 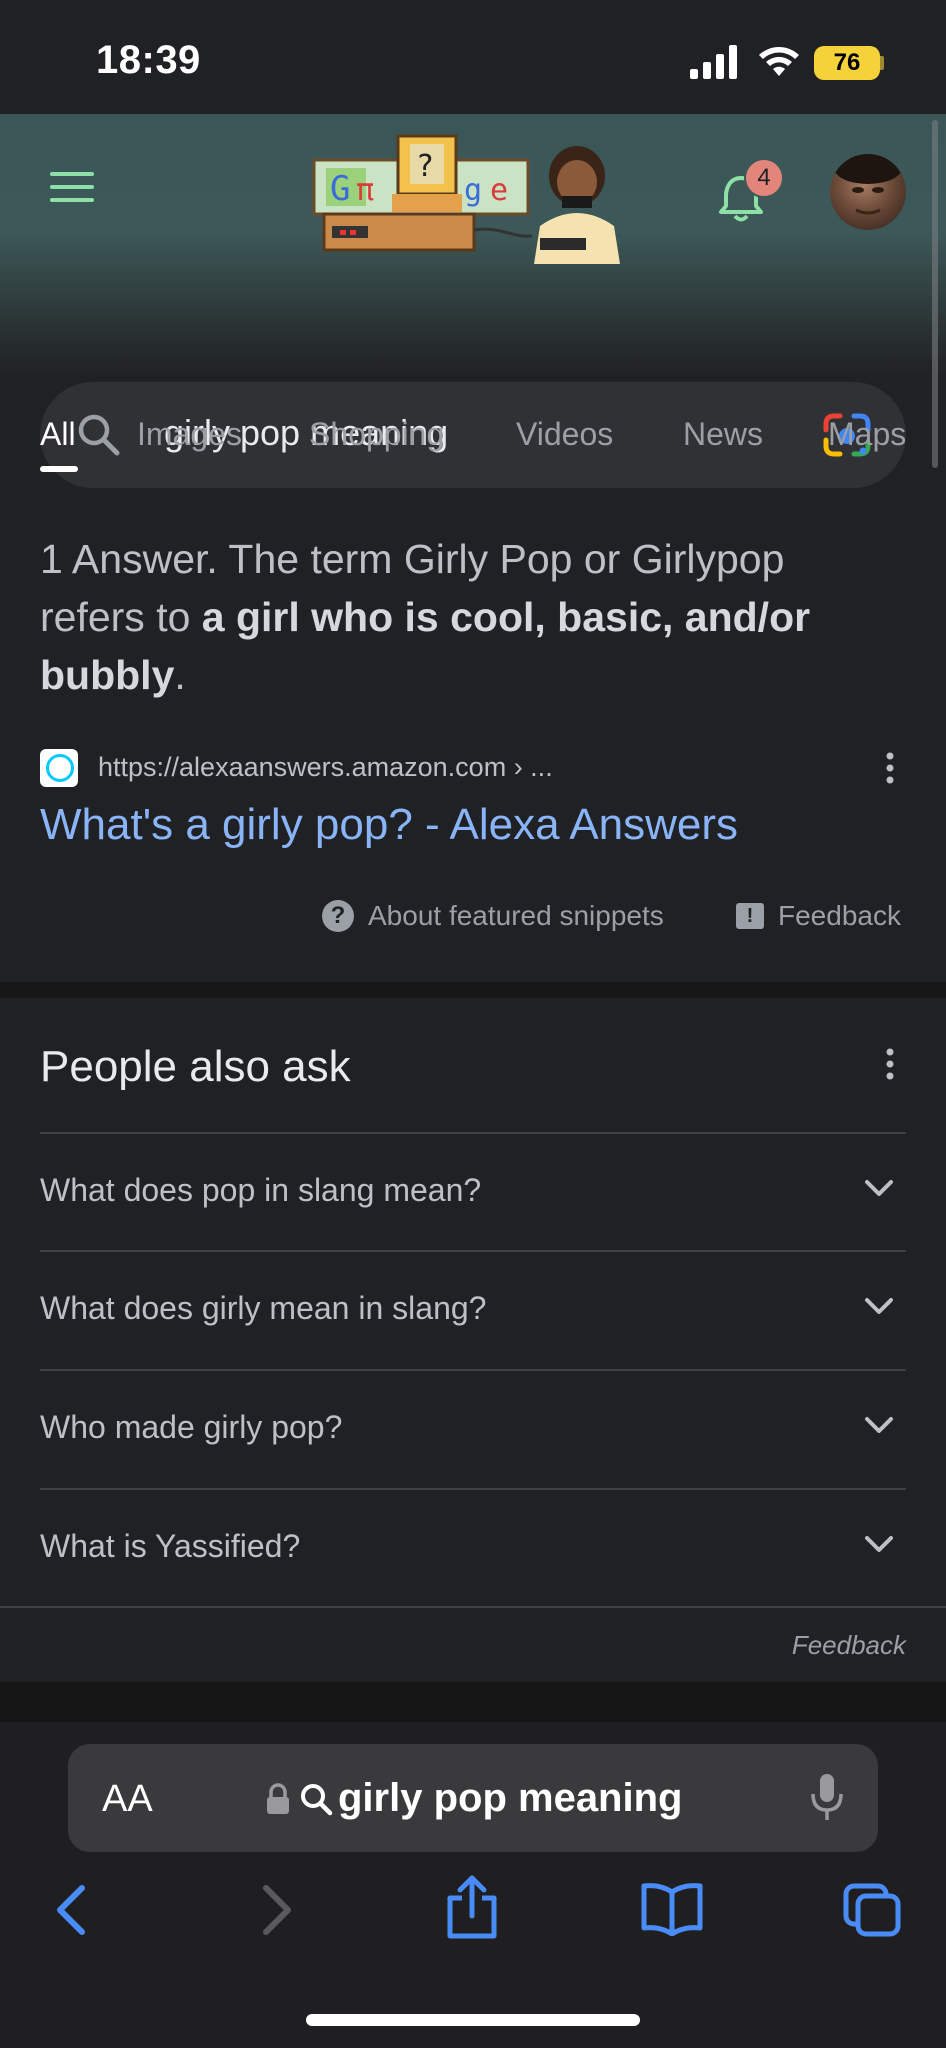 I want to click on svg-text: g, so click(x=473, y=190).